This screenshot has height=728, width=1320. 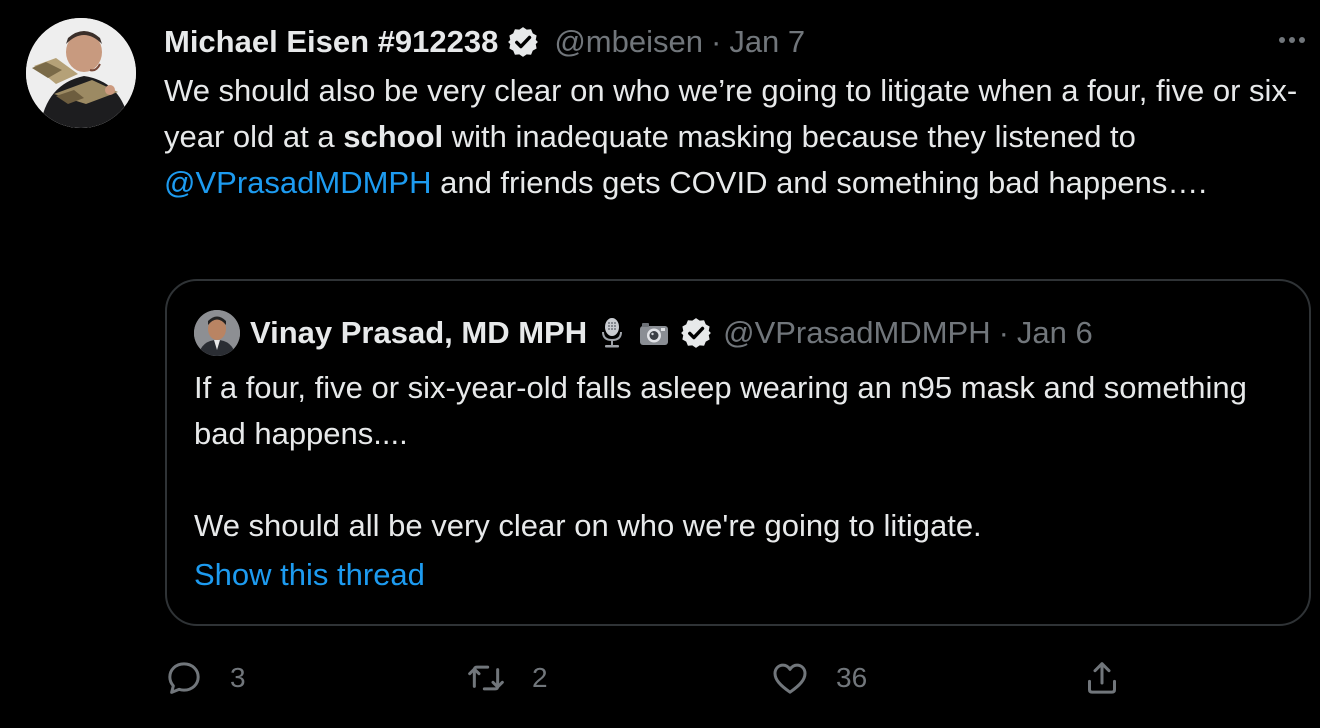 I want to click on like-icon, so click(x=790, y=678).